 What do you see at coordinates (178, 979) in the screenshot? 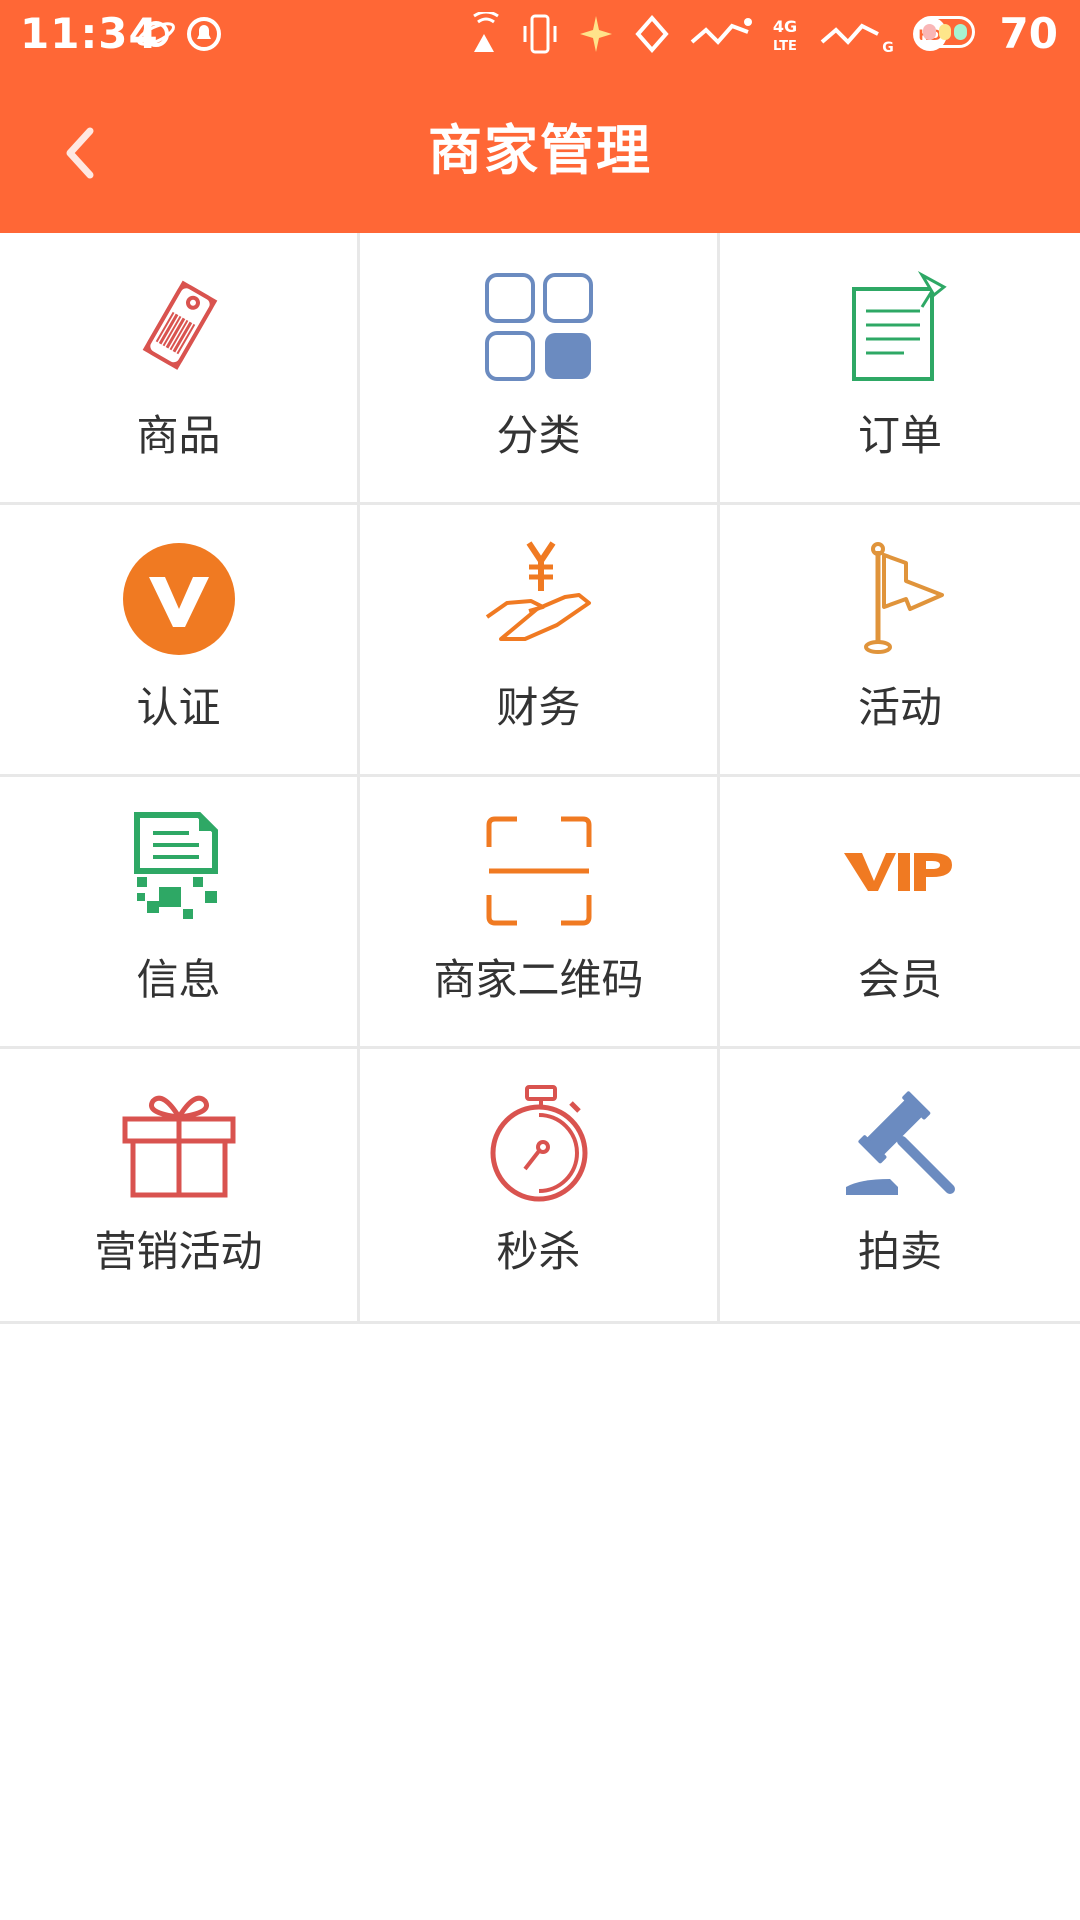
I see `menu-item-label: 信息` at bounding box center [178, 979].